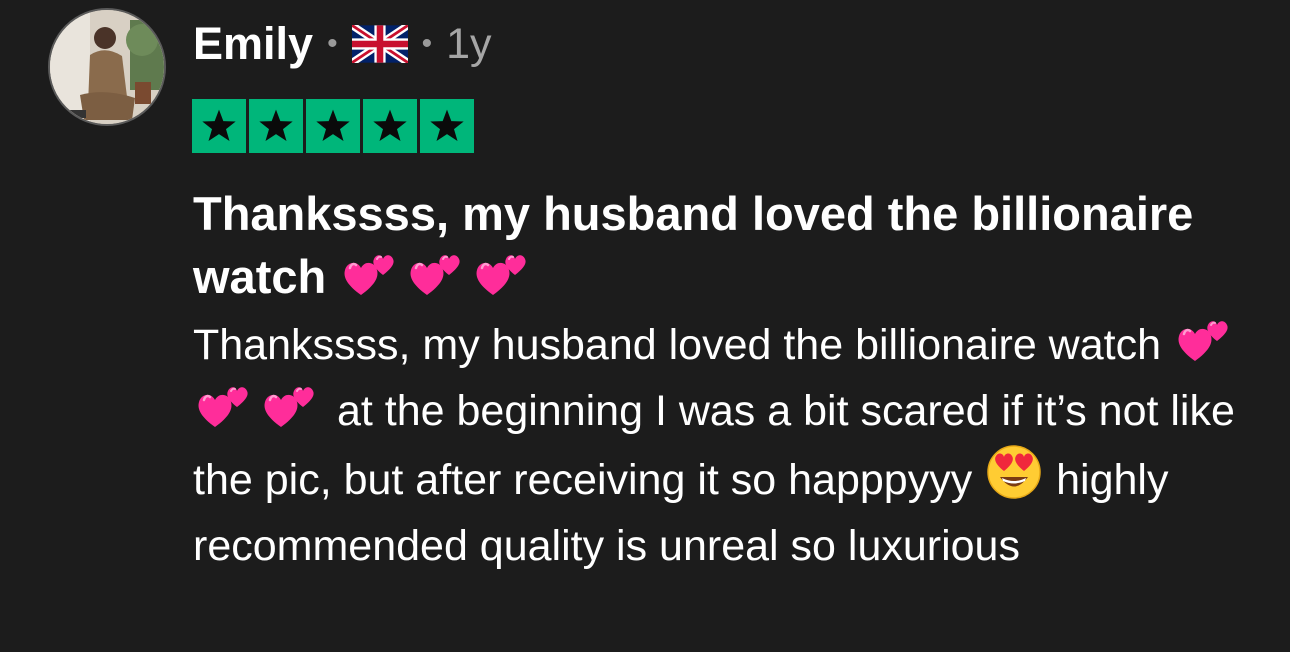 This screenshot has width=1290, height=652. What do you see at coordinates (342, 44) in the screenshot?
I see `review-header: Emily • • 1y` at bounding box center [342, 44].